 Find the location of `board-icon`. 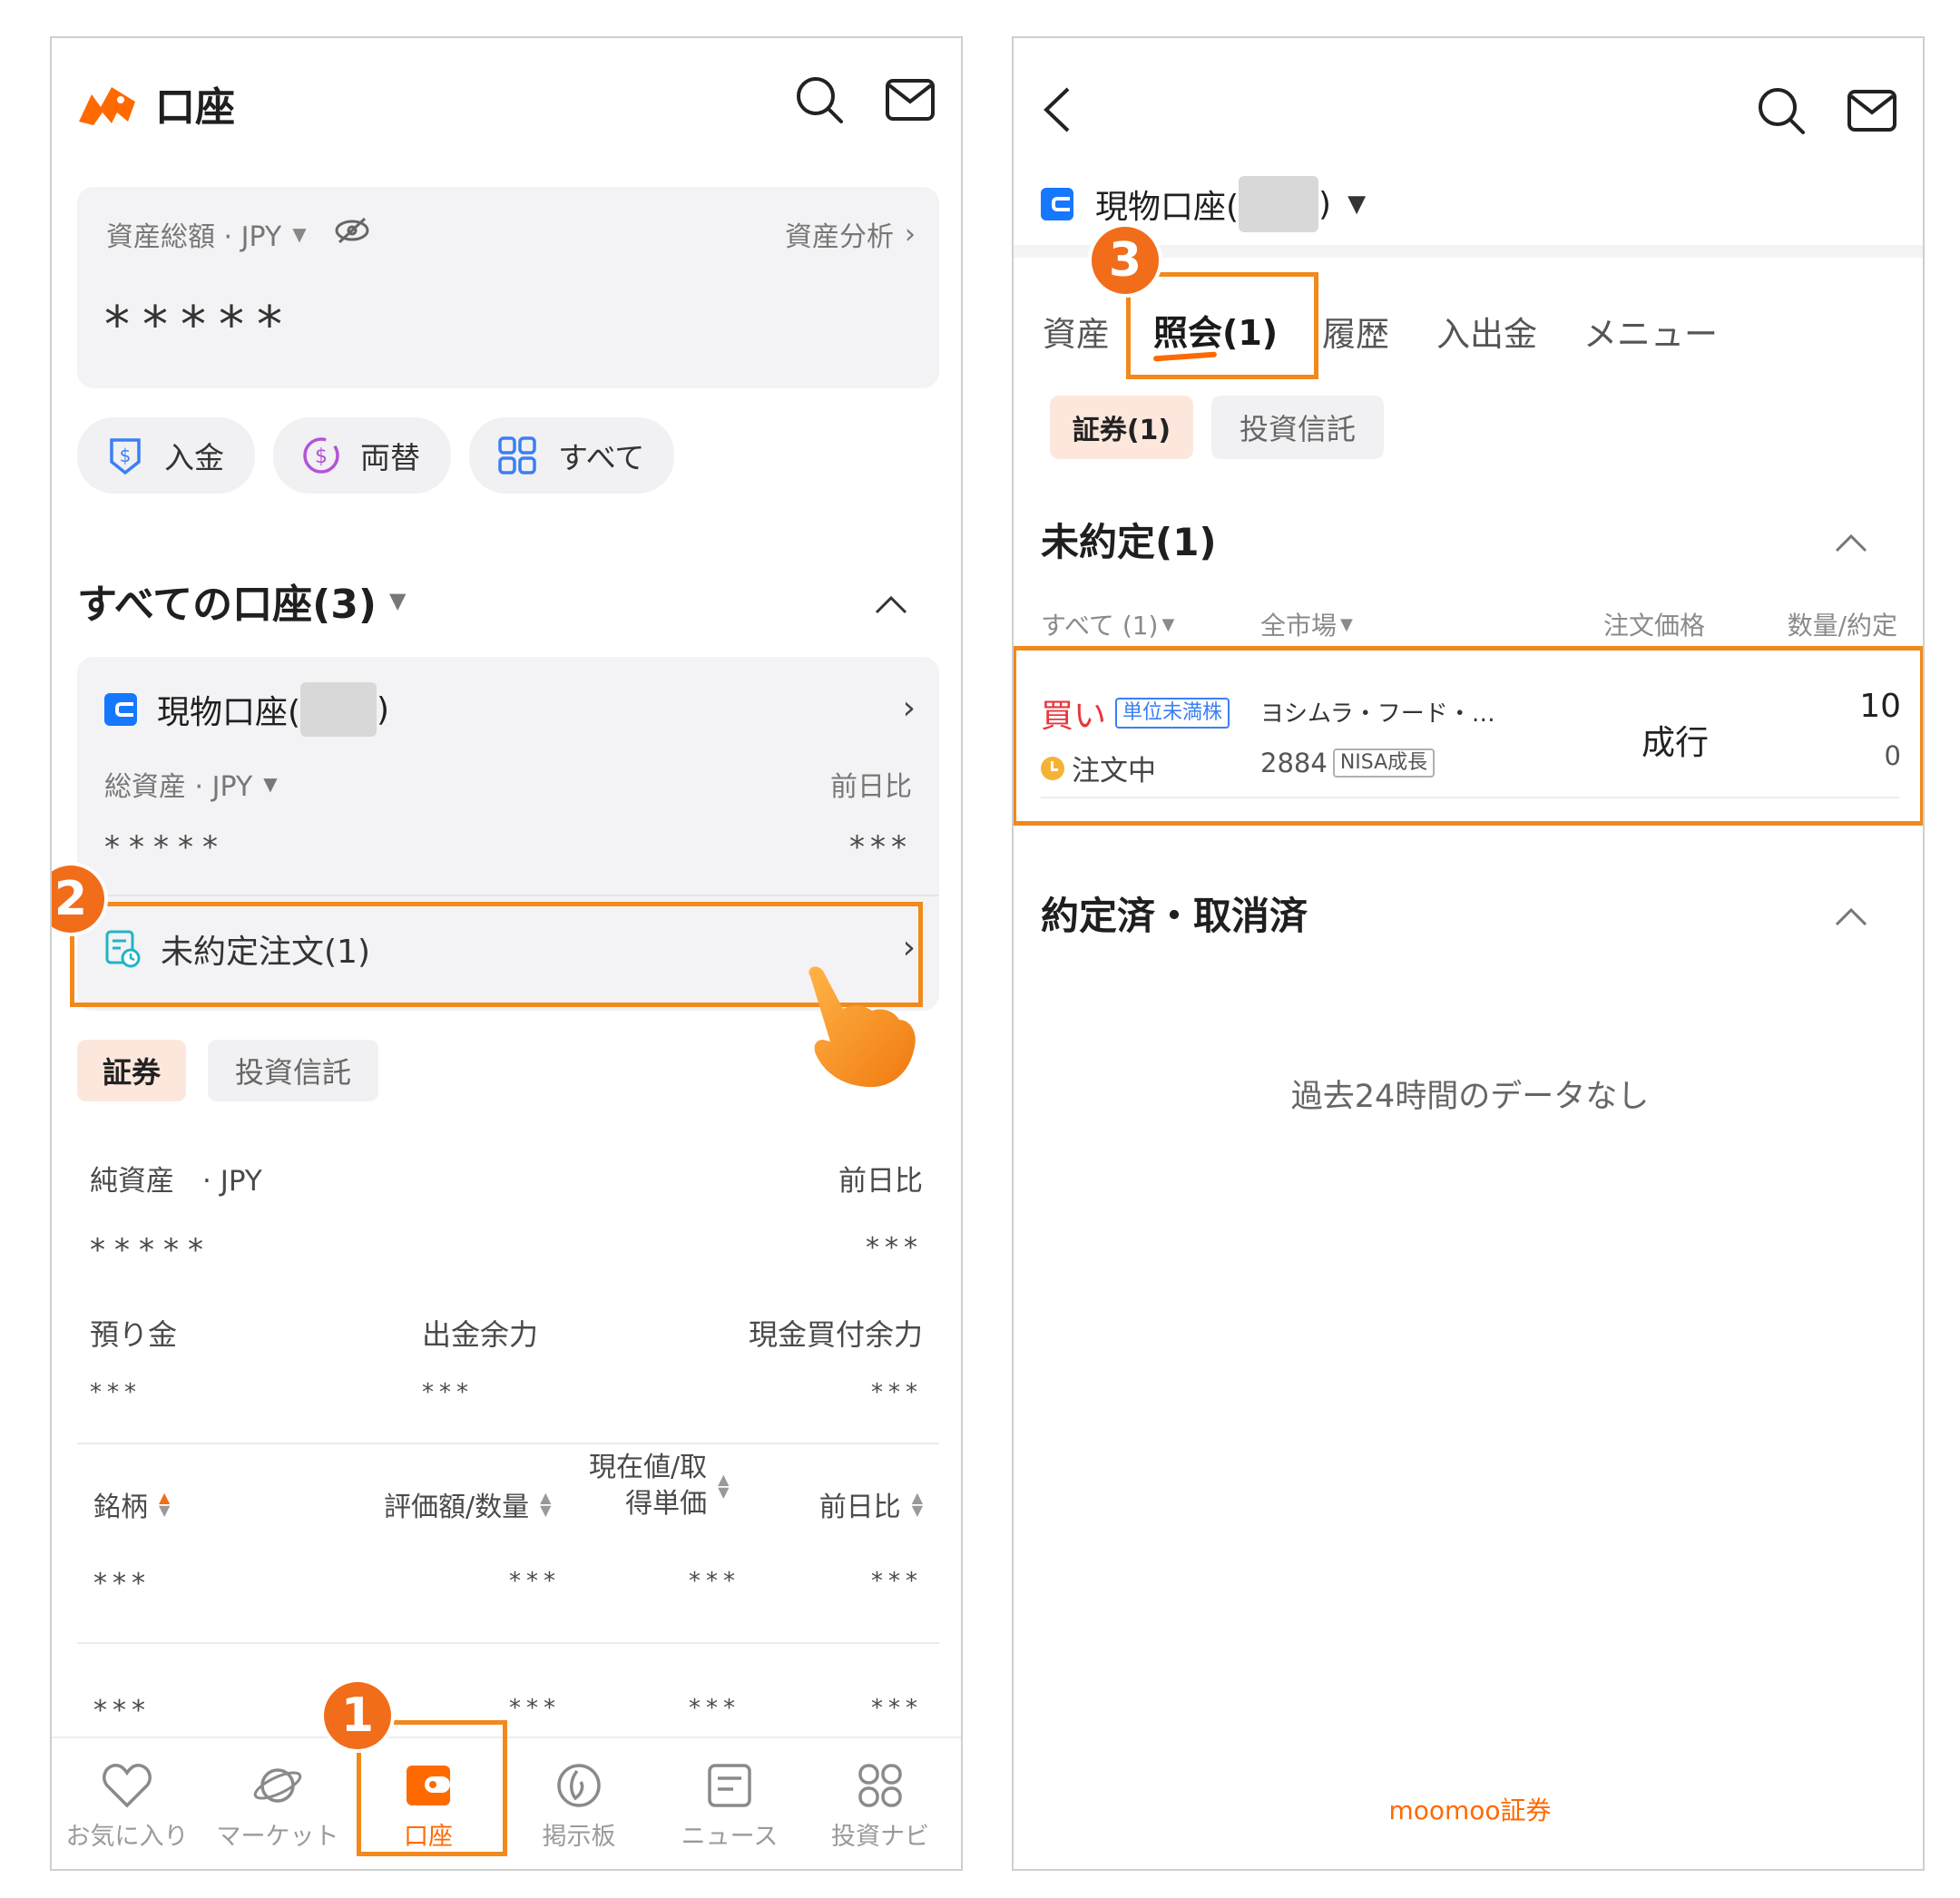

board-icon is located at coordinates (579, 1786).